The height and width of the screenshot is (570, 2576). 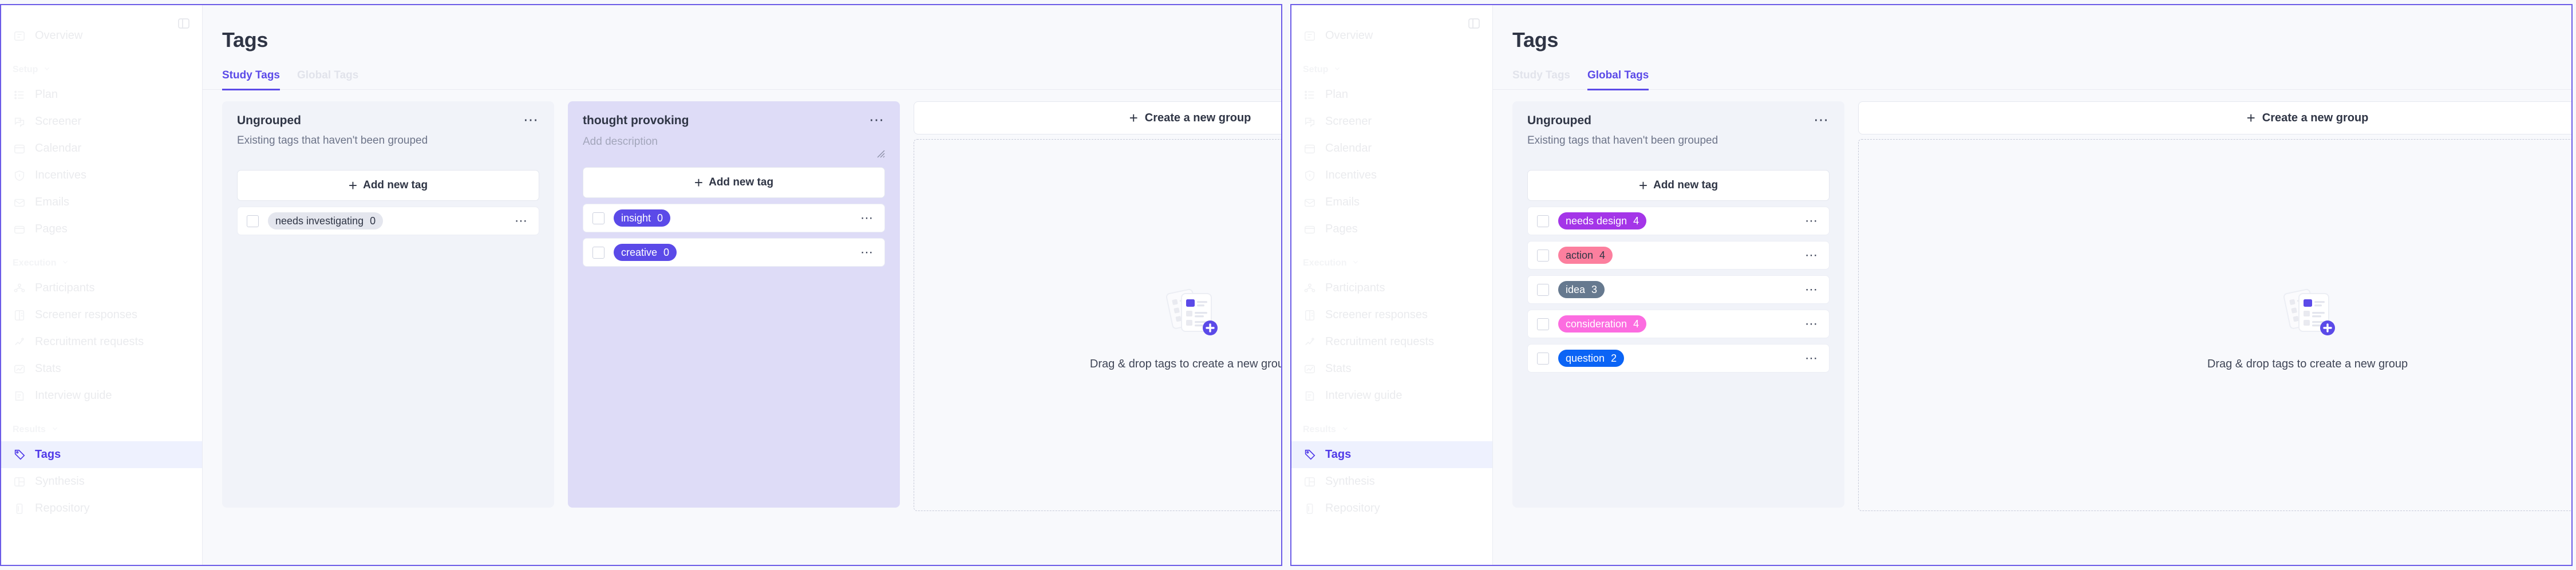 I want to click on tag-pill: consideration 4, so click(x=1602, y=323).